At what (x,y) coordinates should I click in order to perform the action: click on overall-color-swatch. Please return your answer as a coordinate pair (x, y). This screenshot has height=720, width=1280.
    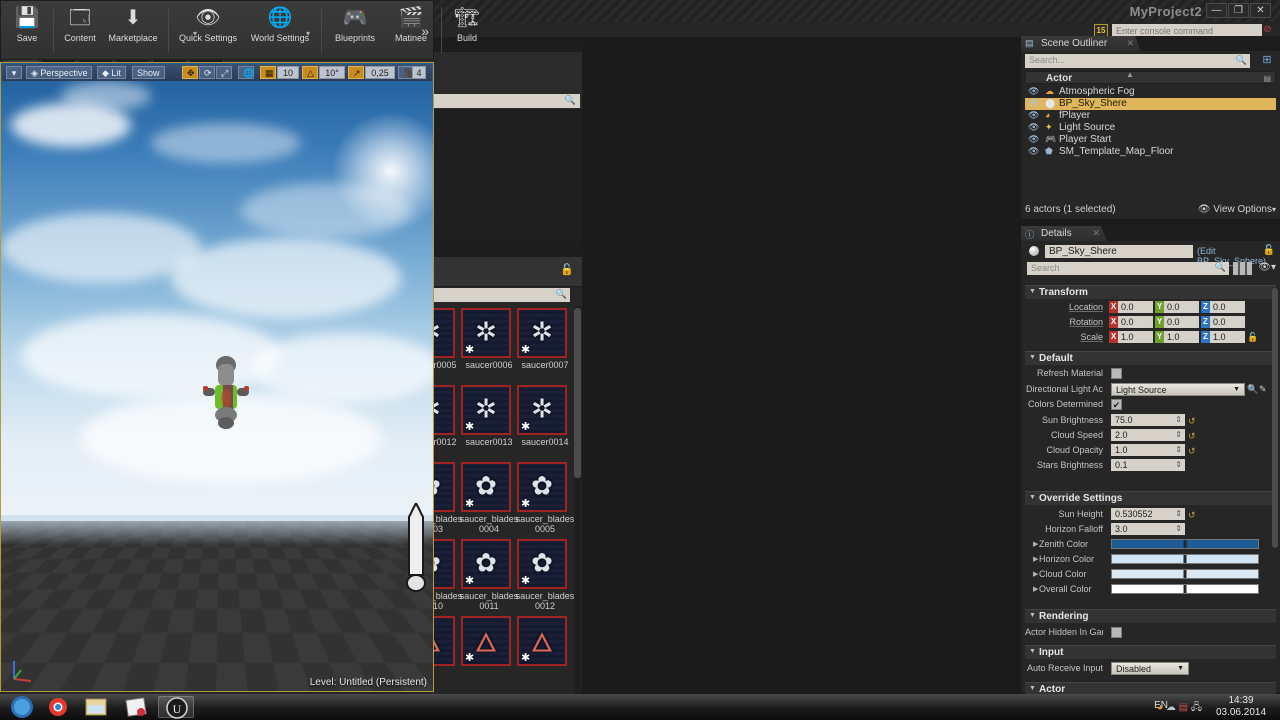
    Looking at the image, I should click on (1185, 589).